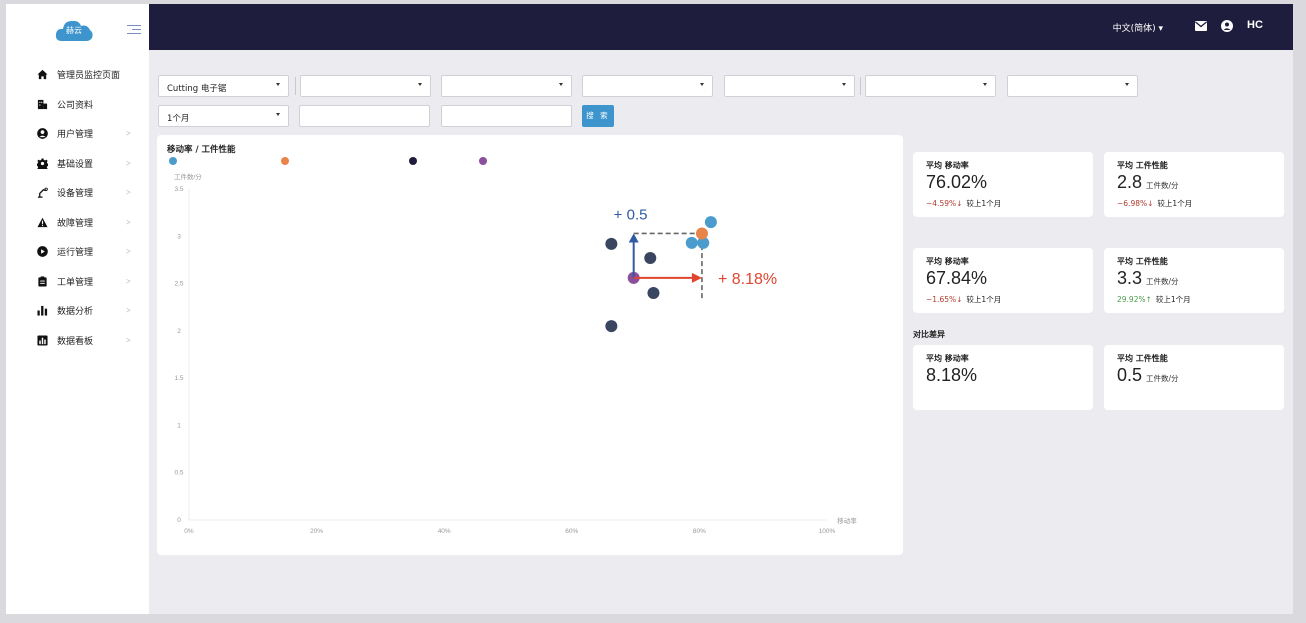 This screenshot has height=623, width=1306. I want to click on sidebar-item-dashboard: 数据看板 >, so click(77, 341).